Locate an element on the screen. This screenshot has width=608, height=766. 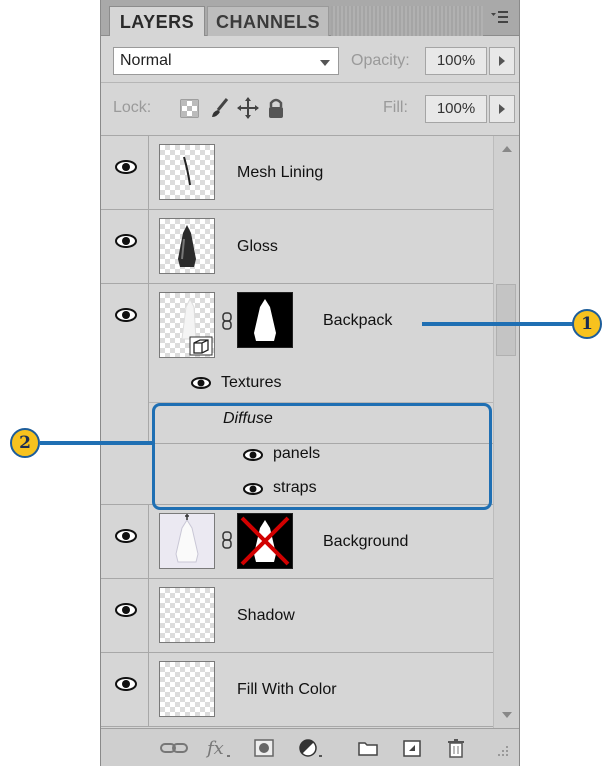
adjustment-layer-icon is located at coordinates (311, 748).